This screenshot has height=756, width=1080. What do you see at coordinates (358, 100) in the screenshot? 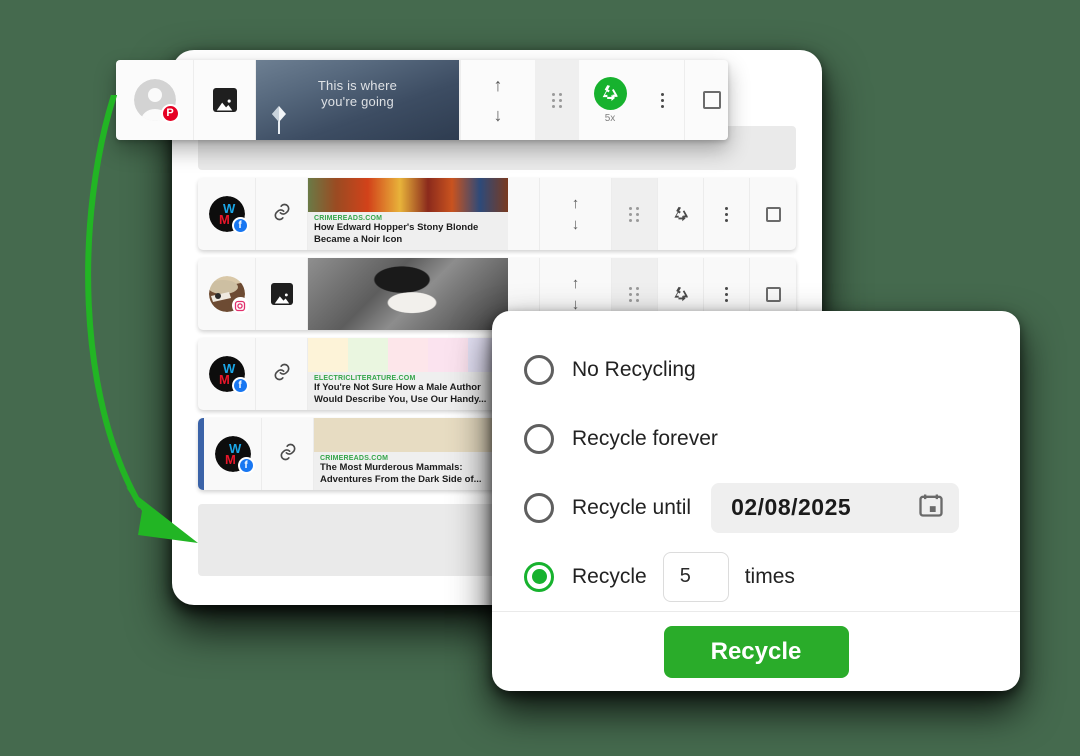
I see `toolbar-media-preview: This is where you're going` at bounding box center [358, 100].